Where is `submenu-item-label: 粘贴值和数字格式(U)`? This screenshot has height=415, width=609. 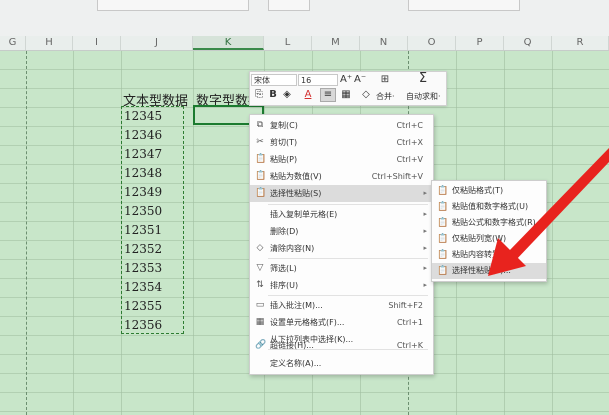
submenu-item-label: 粘贴值和数字格式(U) is located at coordinates (490, 206).